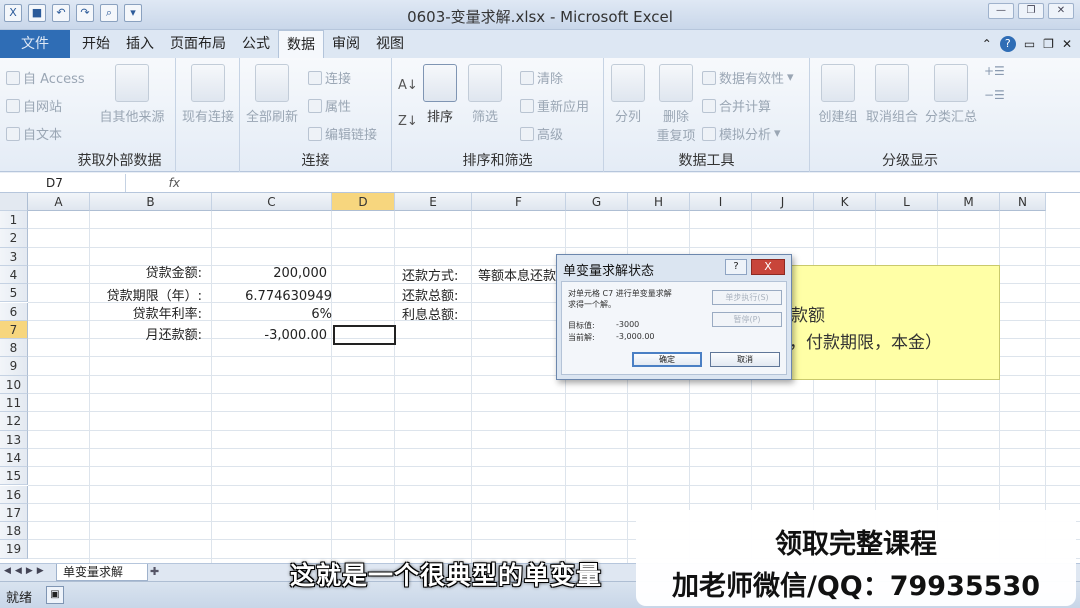 Image resolution: width=1080 pixels, height=608 pixels. What do you see at coordinates (14, 202) in the screenshot?
I see `select-all-corner` at bounding box center [14, 202].